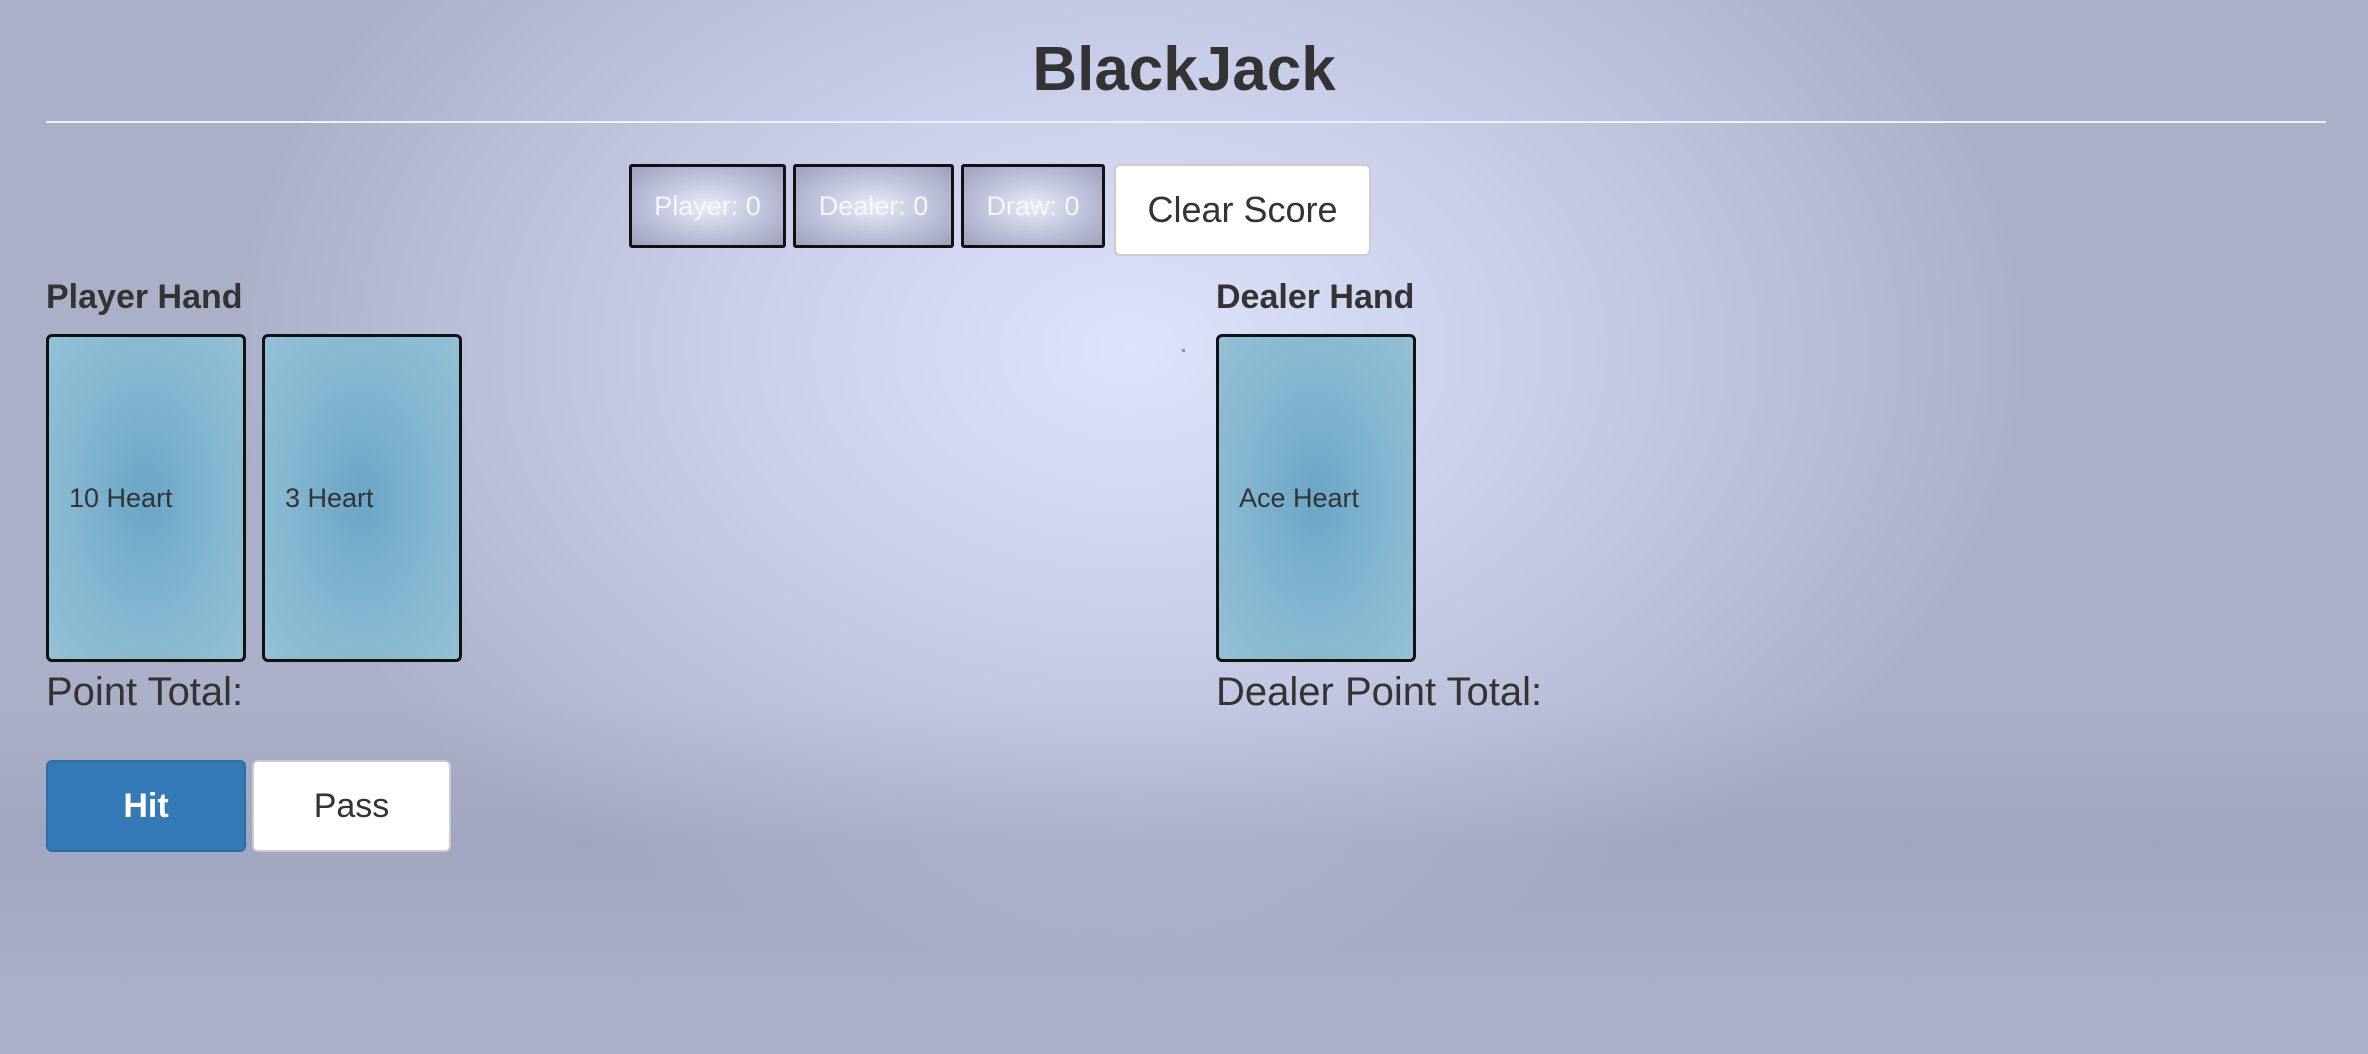 The image size is (2368, 1054). What do you see at coordinates (1184, 69) in the screenshot?
I see `page-title: BlackJack` at bounding box center [1184, 69].